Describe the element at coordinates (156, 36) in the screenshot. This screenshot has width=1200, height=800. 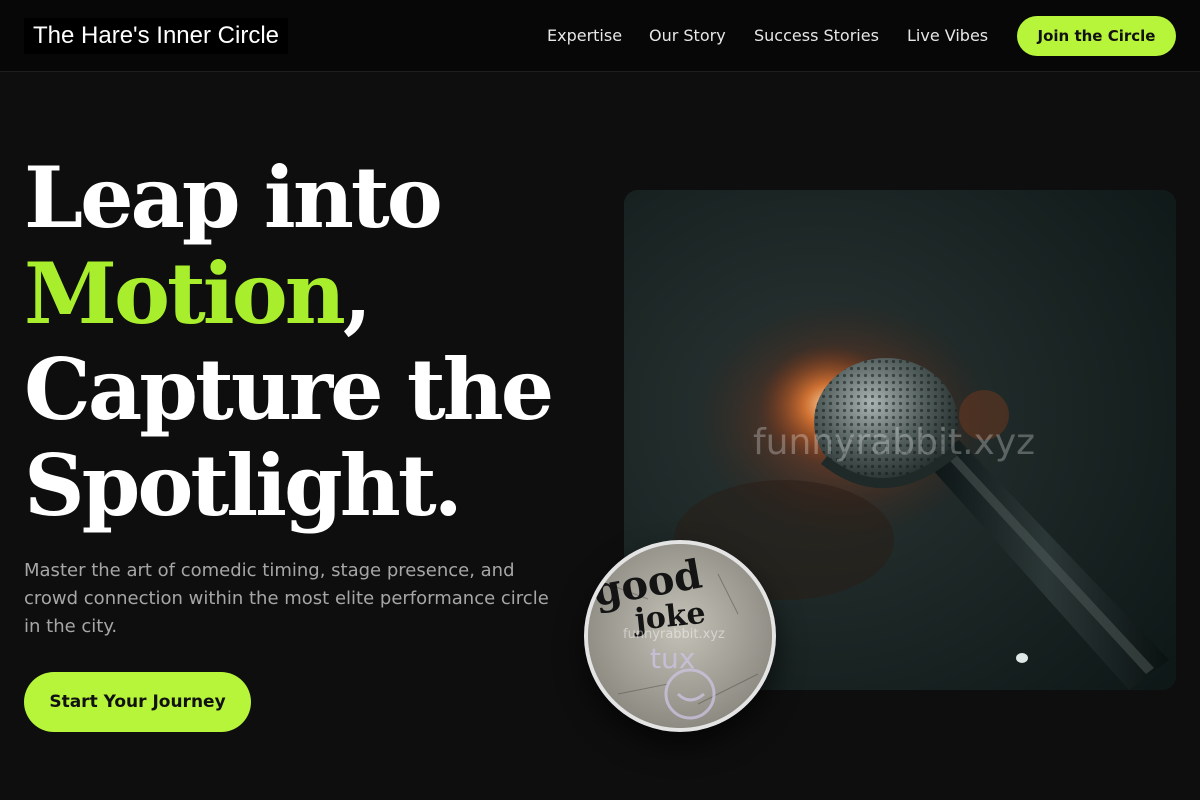
I see `brand-logo: The Hare's Inner Circle` at that location.